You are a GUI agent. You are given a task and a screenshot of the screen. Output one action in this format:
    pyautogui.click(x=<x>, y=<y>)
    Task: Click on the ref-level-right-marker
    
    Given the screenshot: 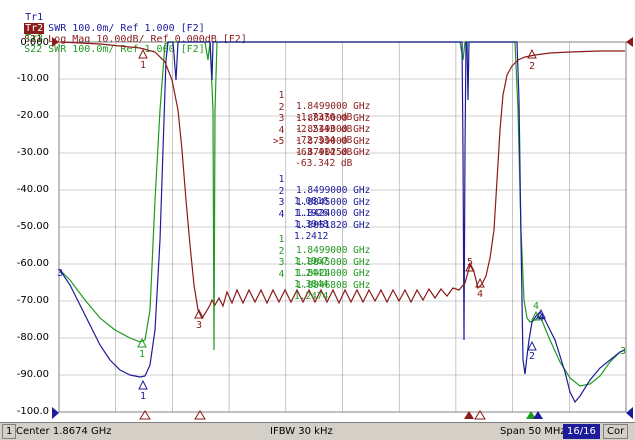 What is the action you would take?
    pyautogui.click(x=629, y=42)
    